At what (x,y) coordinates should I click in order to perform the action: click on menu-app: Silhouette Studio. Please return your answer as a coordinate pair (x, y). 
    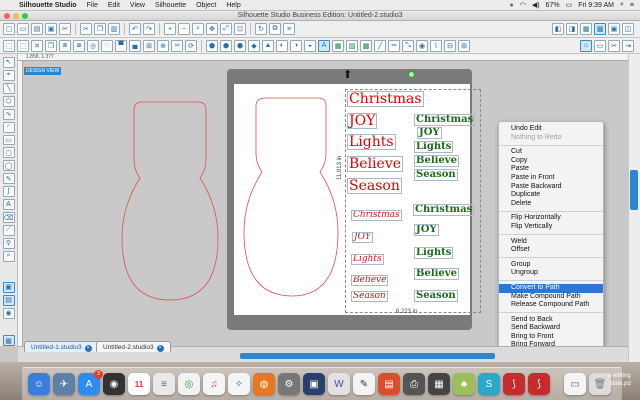
    Looking at the image, I should click on (48, 5).